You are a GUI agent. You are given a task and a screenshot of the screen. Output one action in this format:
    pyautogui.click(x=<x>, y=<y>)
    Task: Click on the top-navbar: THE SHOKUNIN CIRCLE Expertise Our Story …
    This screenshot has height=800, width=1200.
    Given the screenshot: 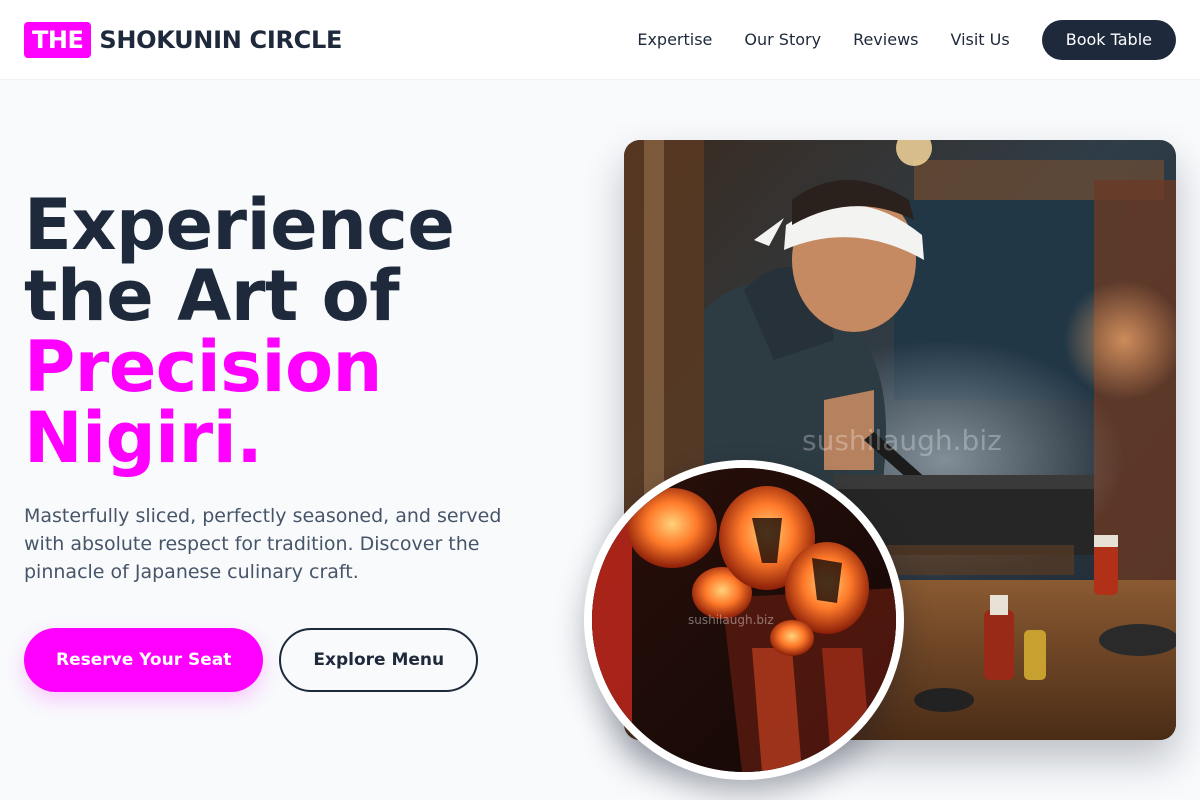 What is the action you would take?
    pyautogui.click(x=600, y=40)
    